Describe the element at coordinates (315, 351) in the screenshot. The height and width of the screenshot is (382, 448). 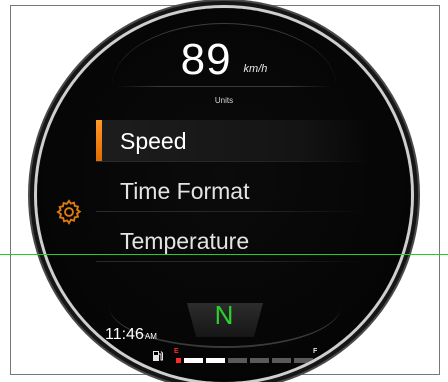
I see `fuel-full-label: F` at that location.